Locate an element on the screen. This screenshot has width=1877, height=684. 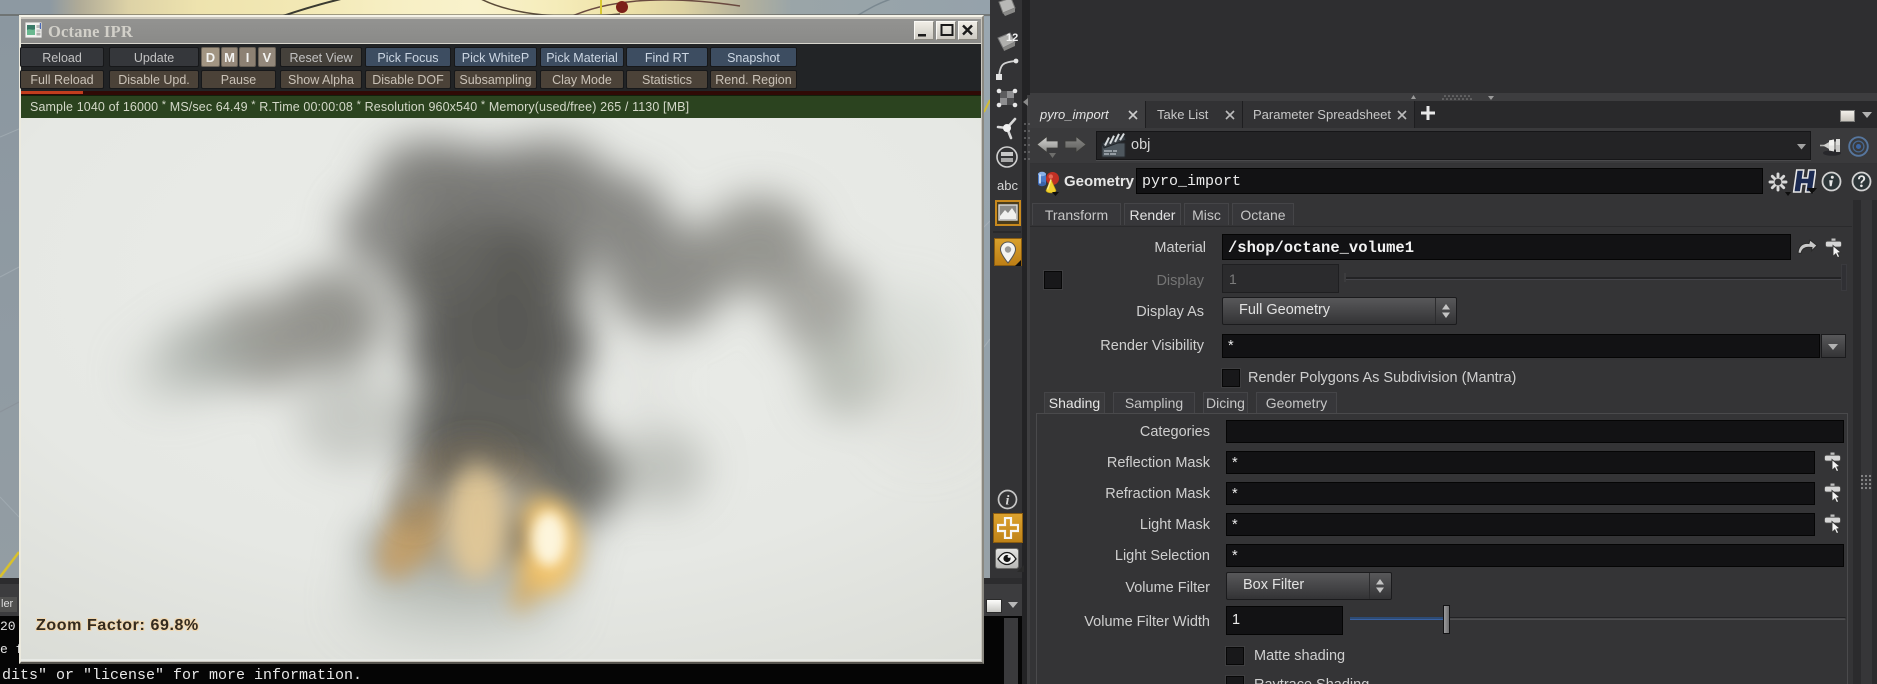
svg-text: abc is located at coordinates (1007, 185).